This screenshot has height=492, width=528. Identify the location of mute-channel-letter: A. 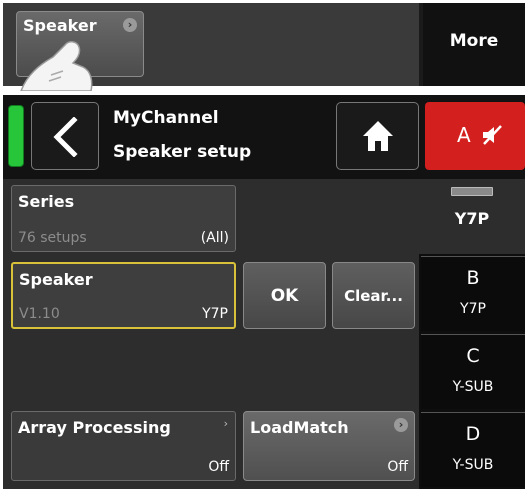
(464, 135).